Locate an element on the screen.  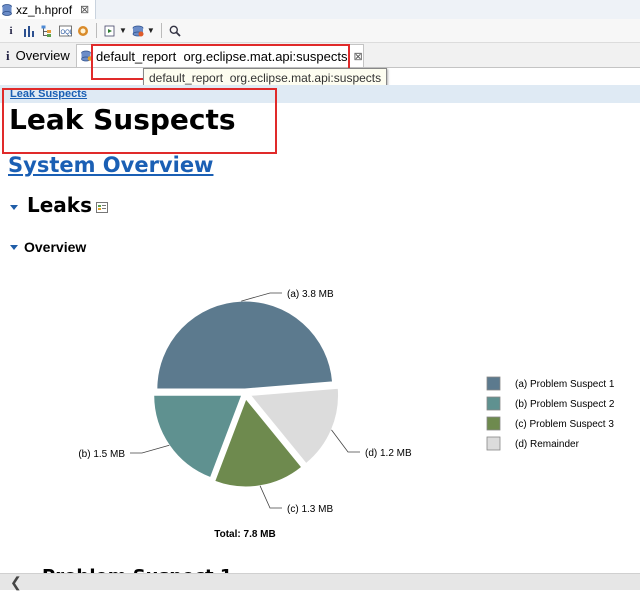
histogram-icon is located at coordinates (29, 31).